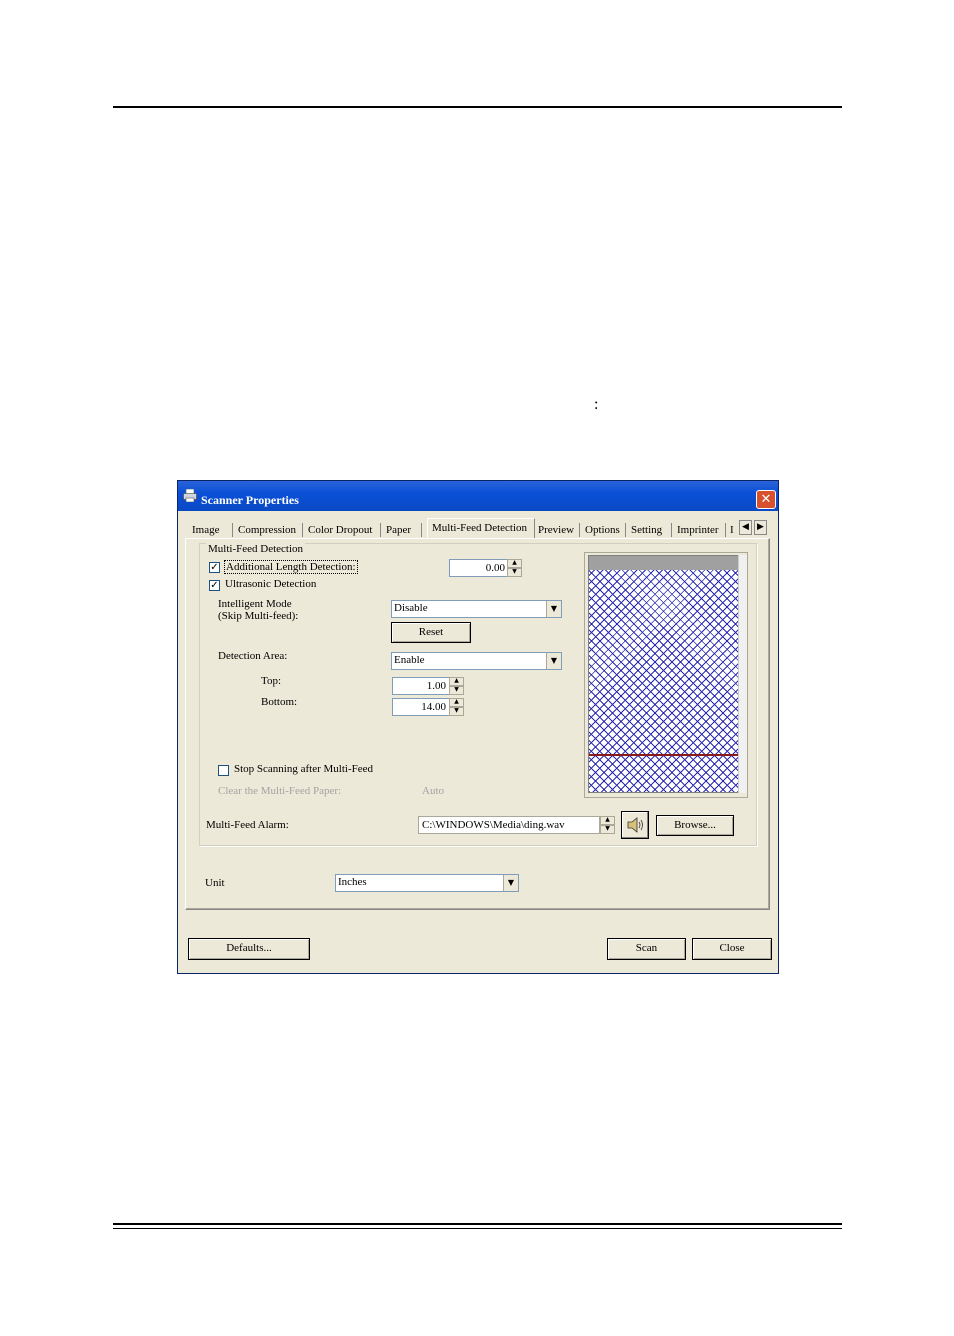 The image size is (954, 1336). I want to click on tab-setting: Setting, so click(646, 530).